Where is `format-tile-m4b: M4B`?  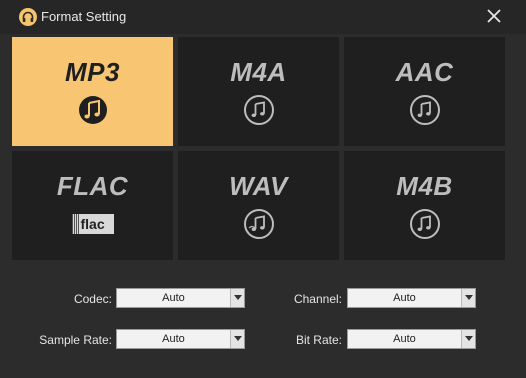
format-tile-m4b: M4B is located at coordinates (424, 205).